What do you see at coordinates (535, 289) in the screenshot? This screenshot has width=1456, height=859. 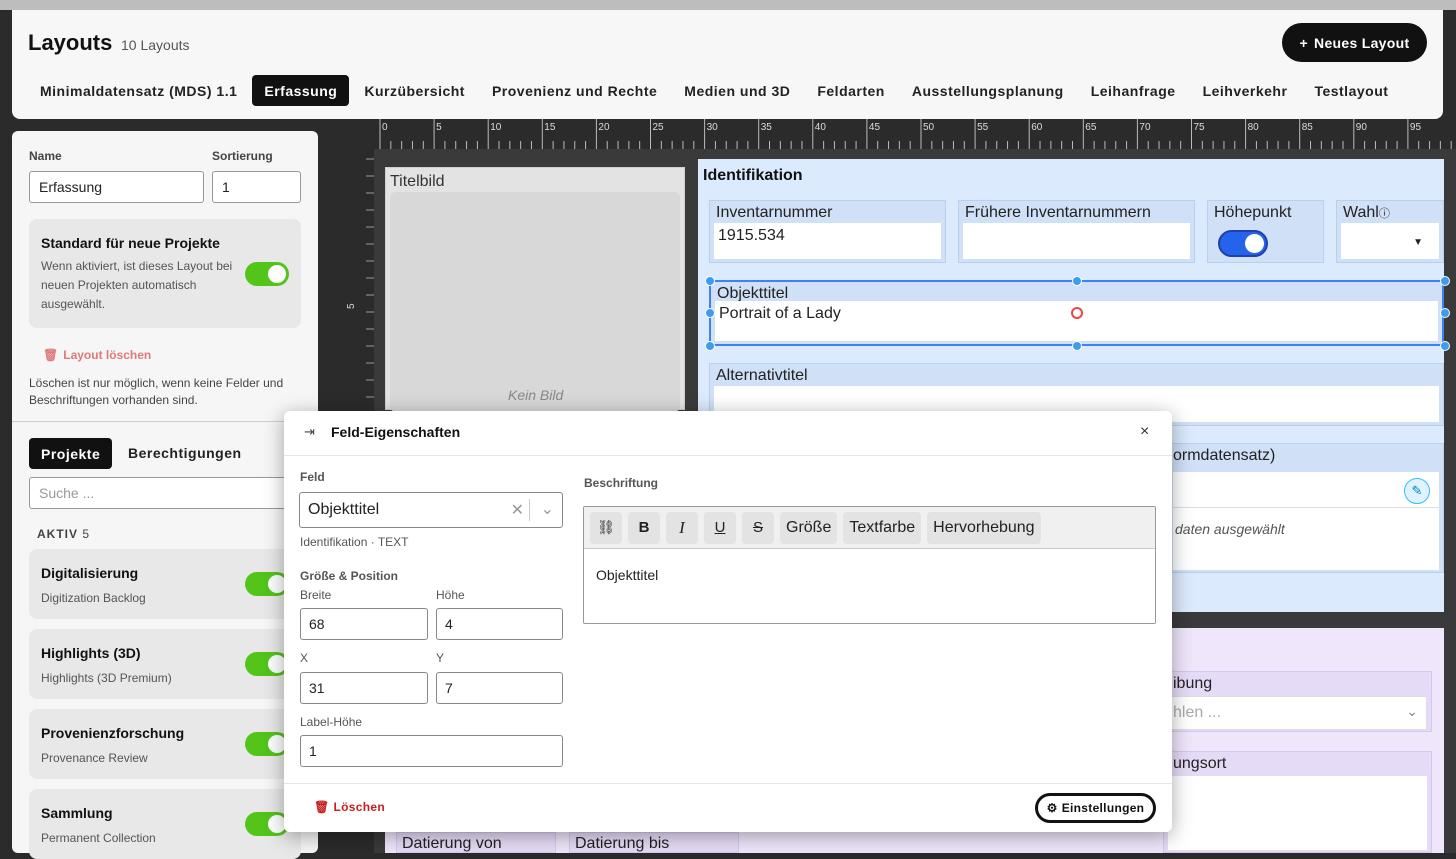 I see `titelbild-field: Titelbild Kein Bild` at bounding box center [535, 289].